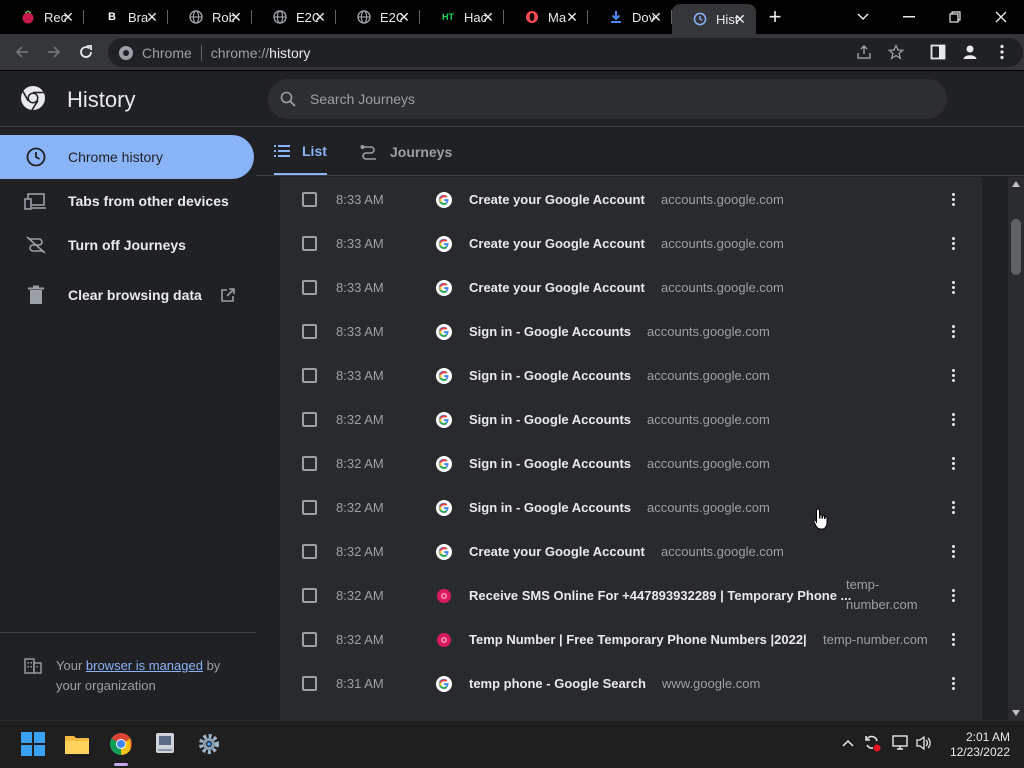  I want to click on restore-button, so click(955, 17).